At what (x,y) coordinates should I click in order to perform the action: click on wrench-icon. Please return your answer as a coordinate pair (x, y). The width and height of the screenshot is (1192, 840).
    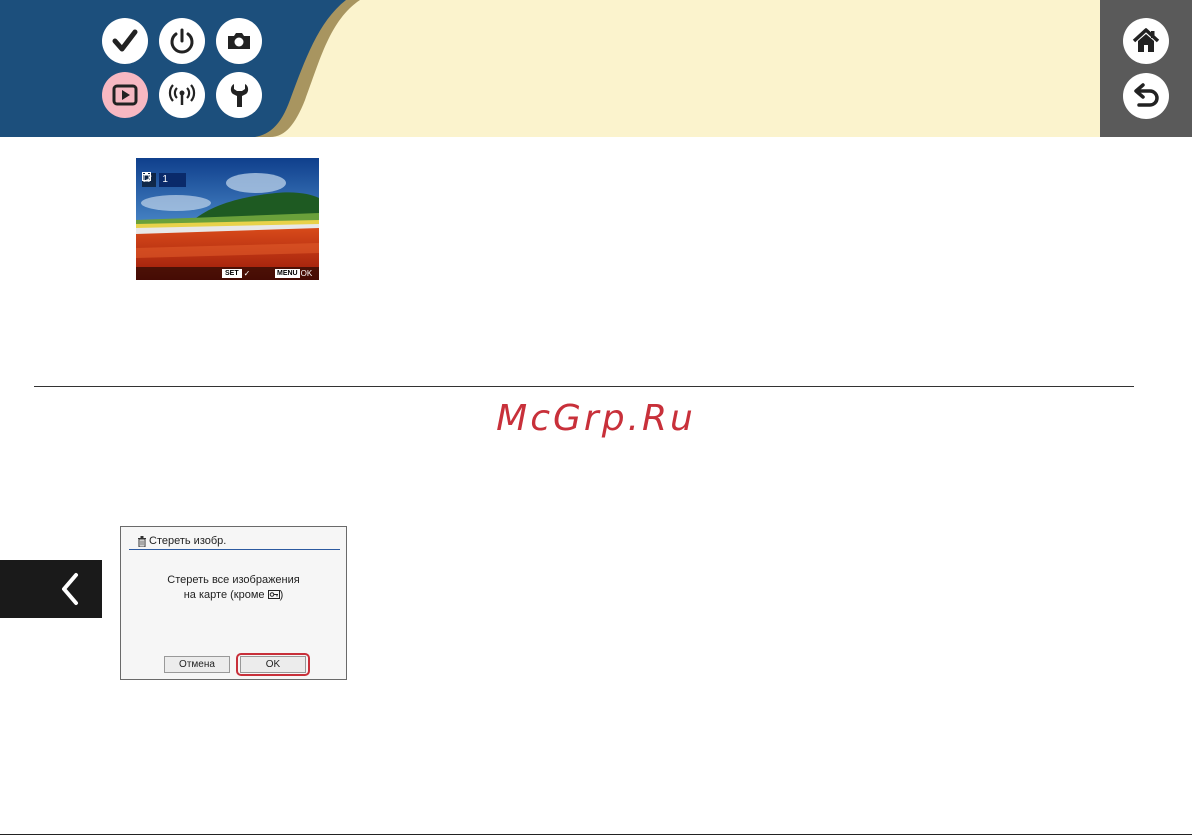
    Looking at the image, I should click on (239, 95).